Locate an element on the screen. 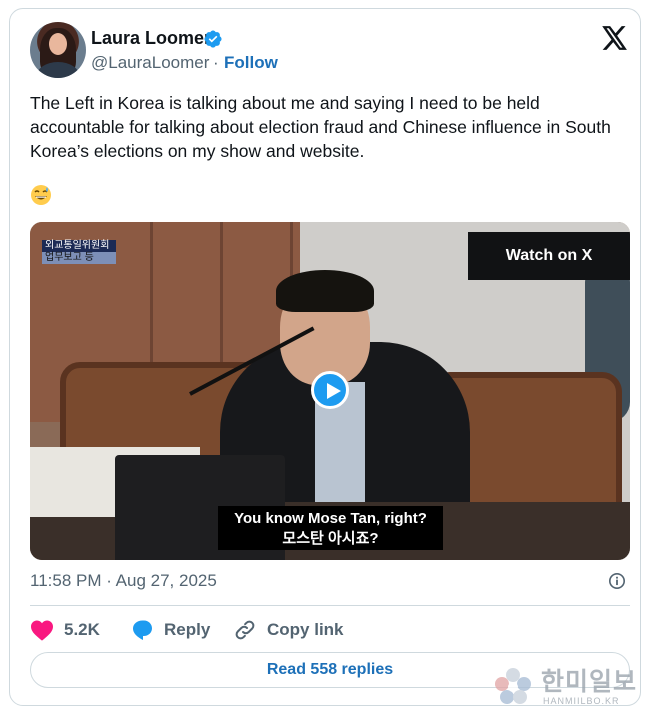 Image resolution: width=650 pixels, height=716 pixels. like-button: 5.2K is located at coordinates (65, 630).